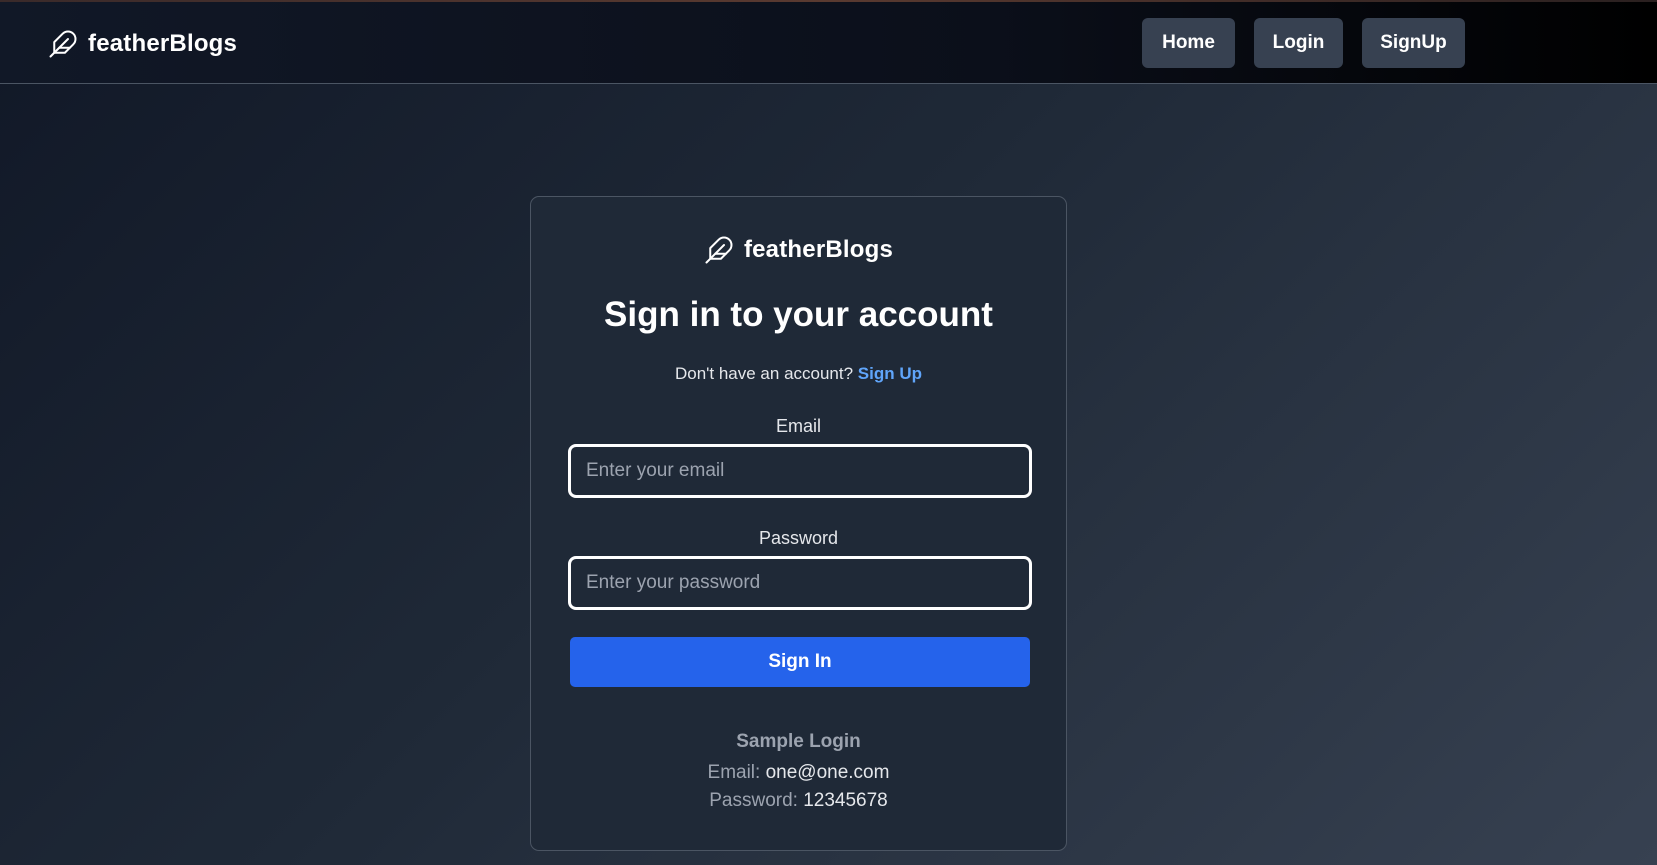 This screenshot has height=865, width=1657. What do you see at coordinates (800, 662) in the screenshot?
I see `sign-in-button: Sign In` at bounding box center [800, 662].